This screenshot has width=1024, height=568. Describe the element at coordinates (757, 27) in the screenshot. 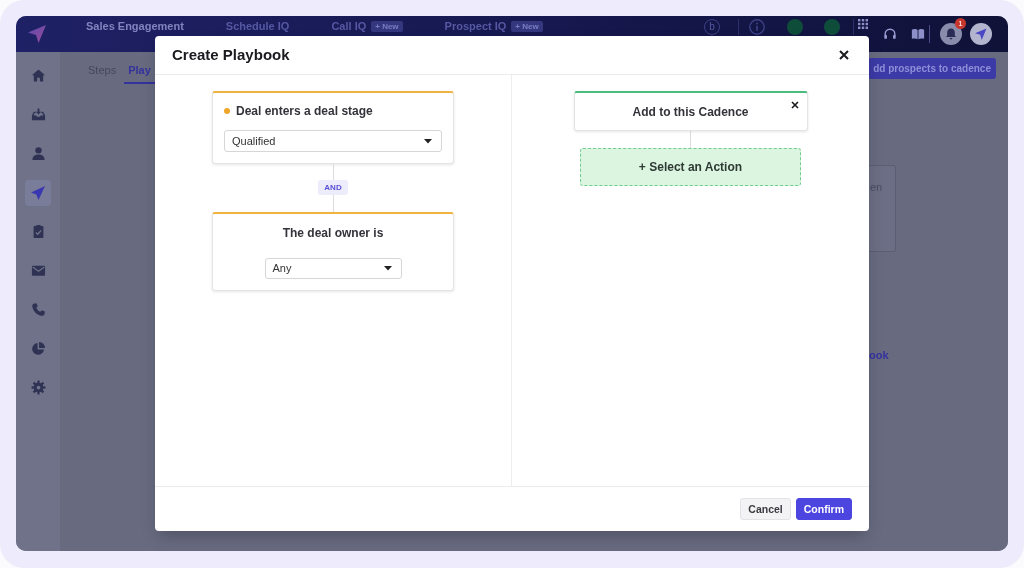

I see `info-icon` at that location.